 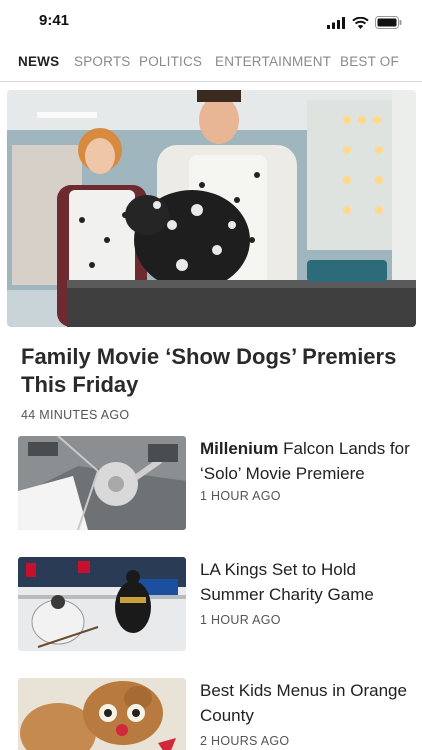 I want to click on article-timestamp: 2 HOURS AGO, so click(x=245, y=741).